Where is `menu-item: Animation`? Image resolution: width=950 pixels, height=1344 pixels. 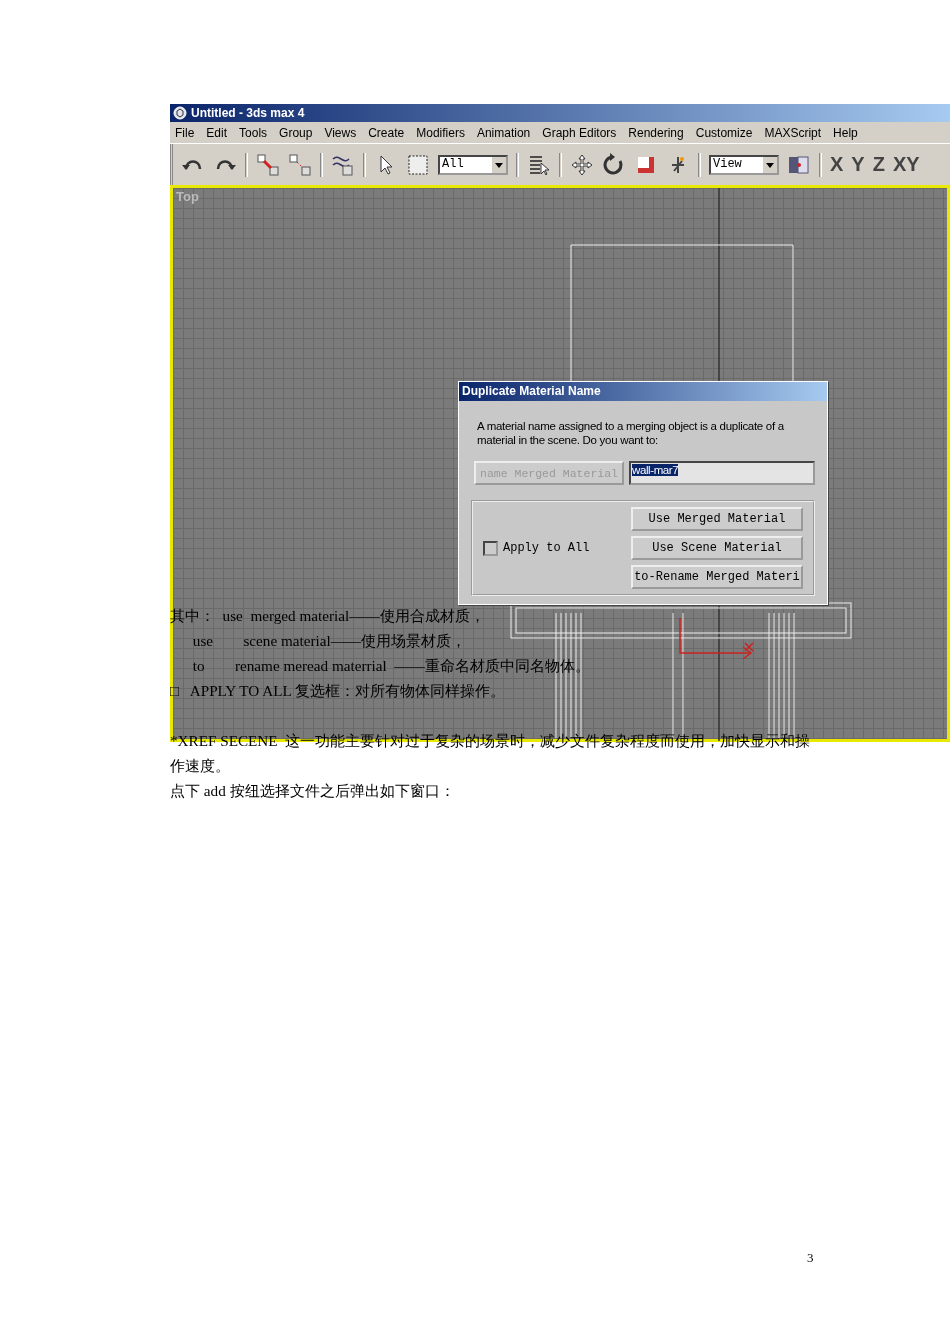
menu-item: Animation is located at coordinates (503, 132).